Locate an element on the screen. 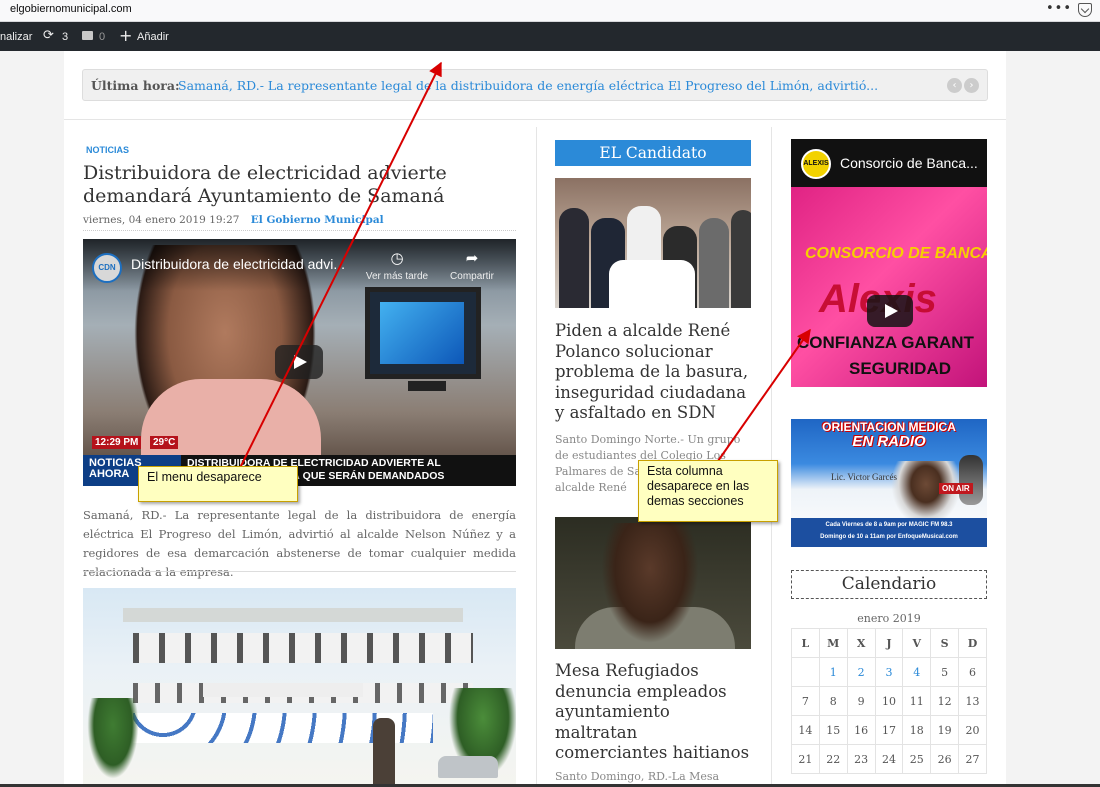 The width and height of the screenshot is (1100, 787). customize-link: nalizar is located at coordinates (16, 37).